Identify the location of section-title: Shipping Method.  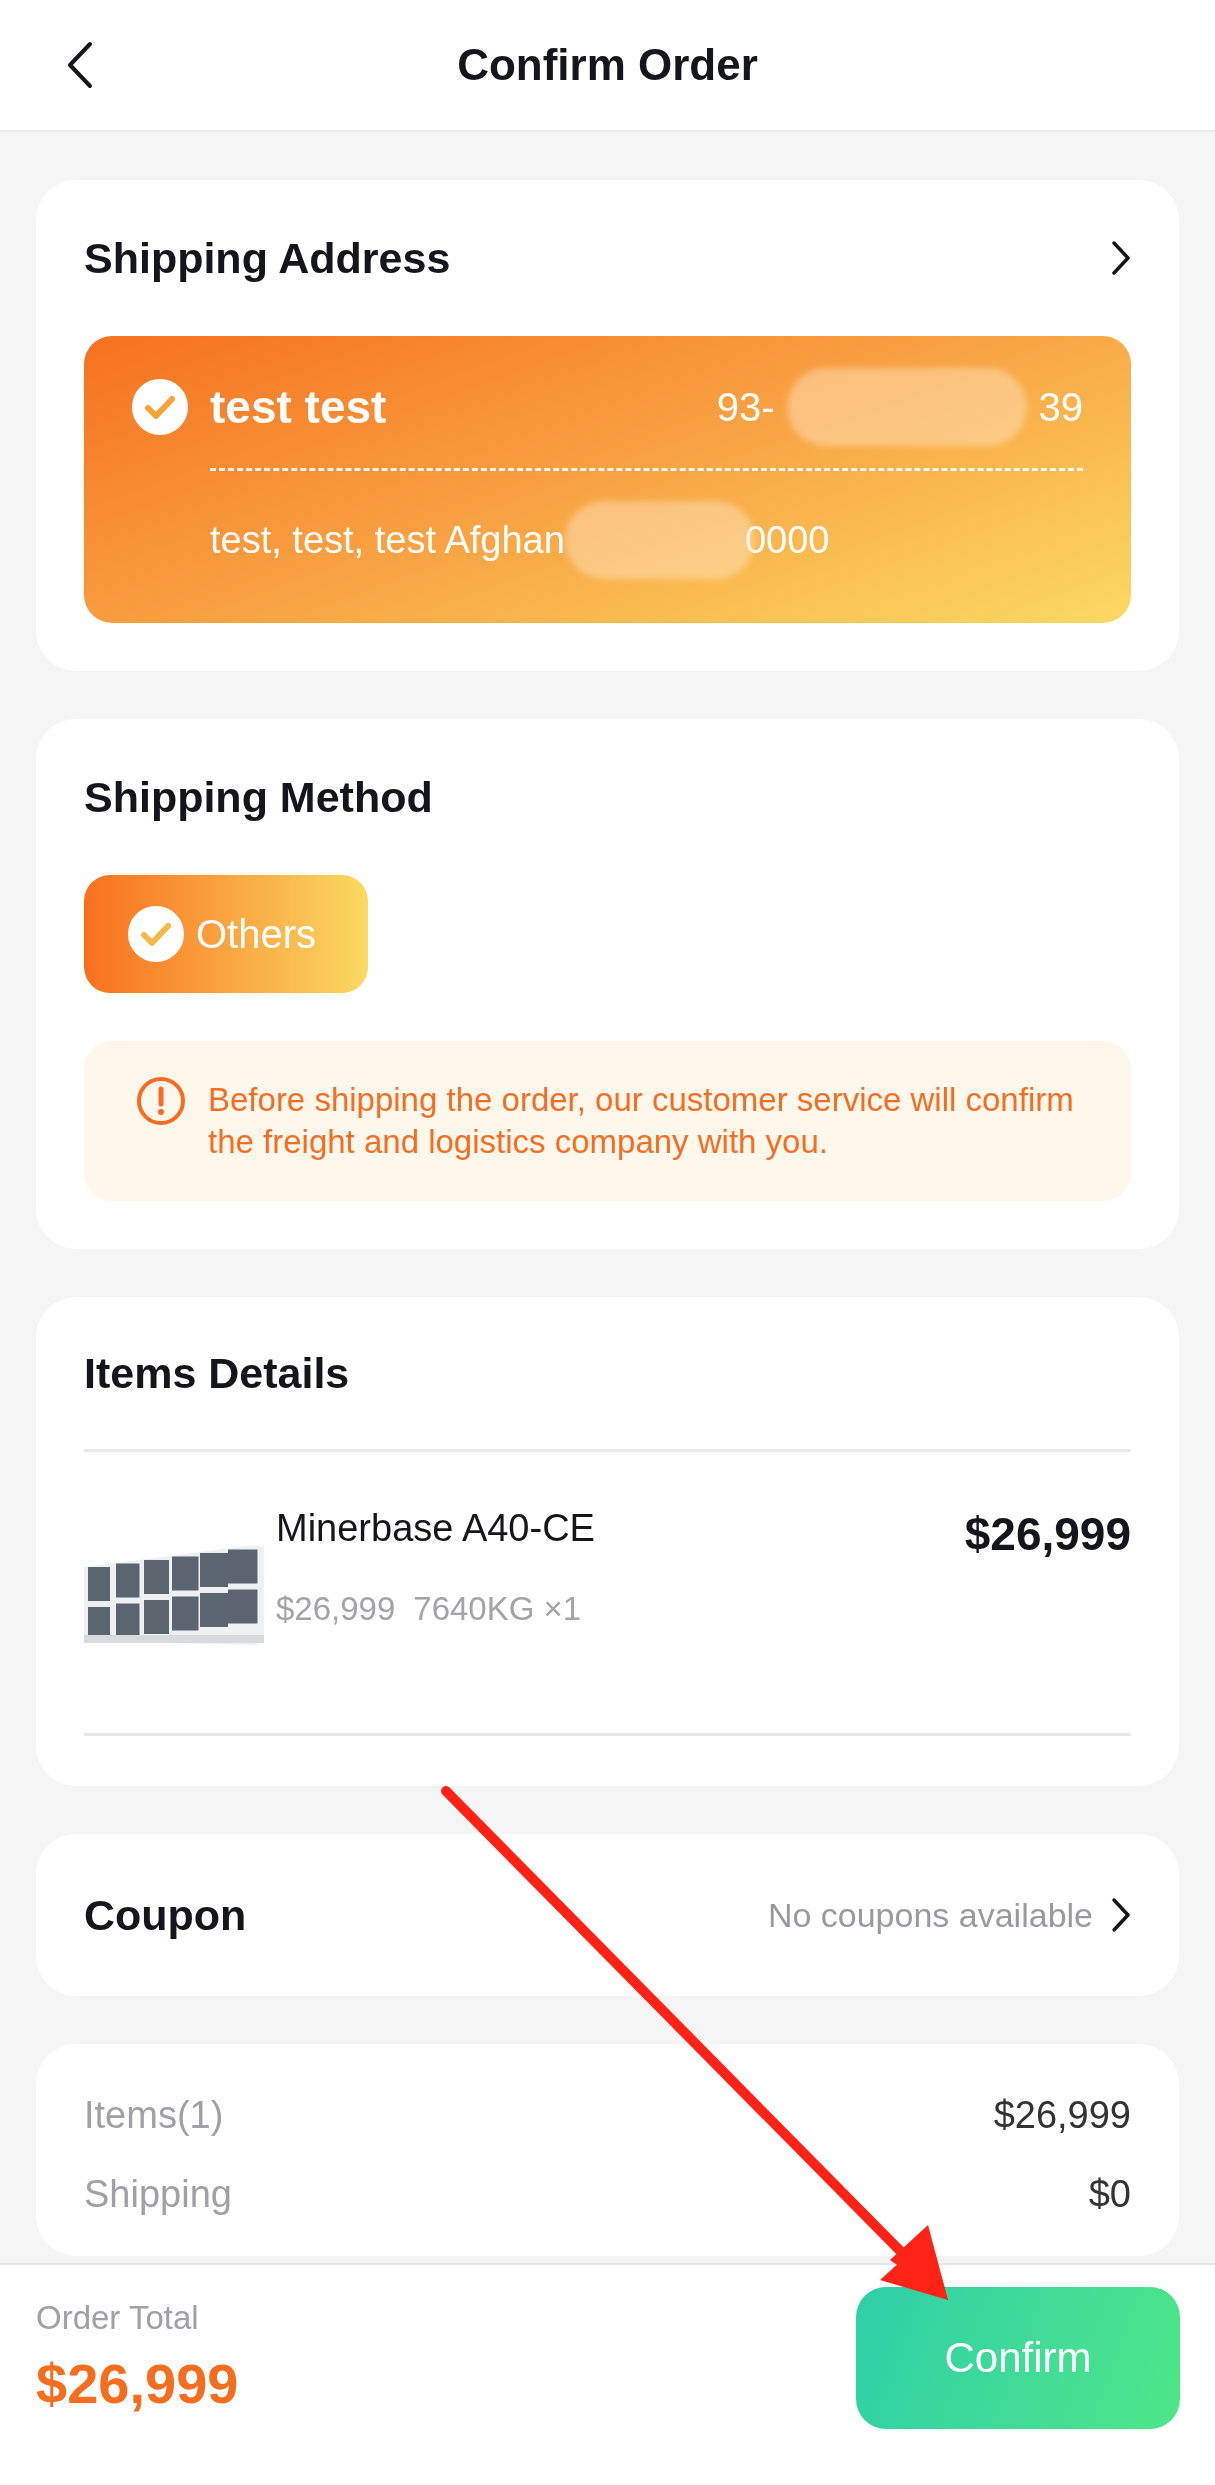
(258, 797).